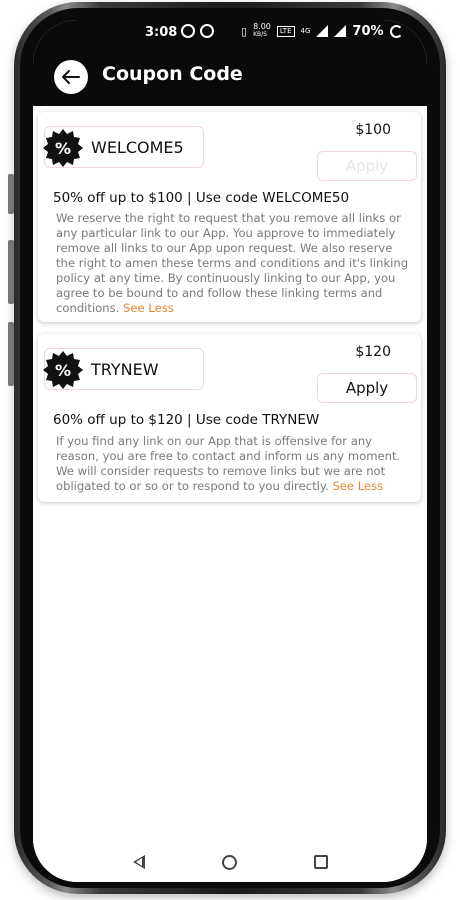 The height and width of the screenshot is (900, 460). Describe the element at coordinates (321, 862) in the screenshot. I see `nav-recents-icon` at that location.